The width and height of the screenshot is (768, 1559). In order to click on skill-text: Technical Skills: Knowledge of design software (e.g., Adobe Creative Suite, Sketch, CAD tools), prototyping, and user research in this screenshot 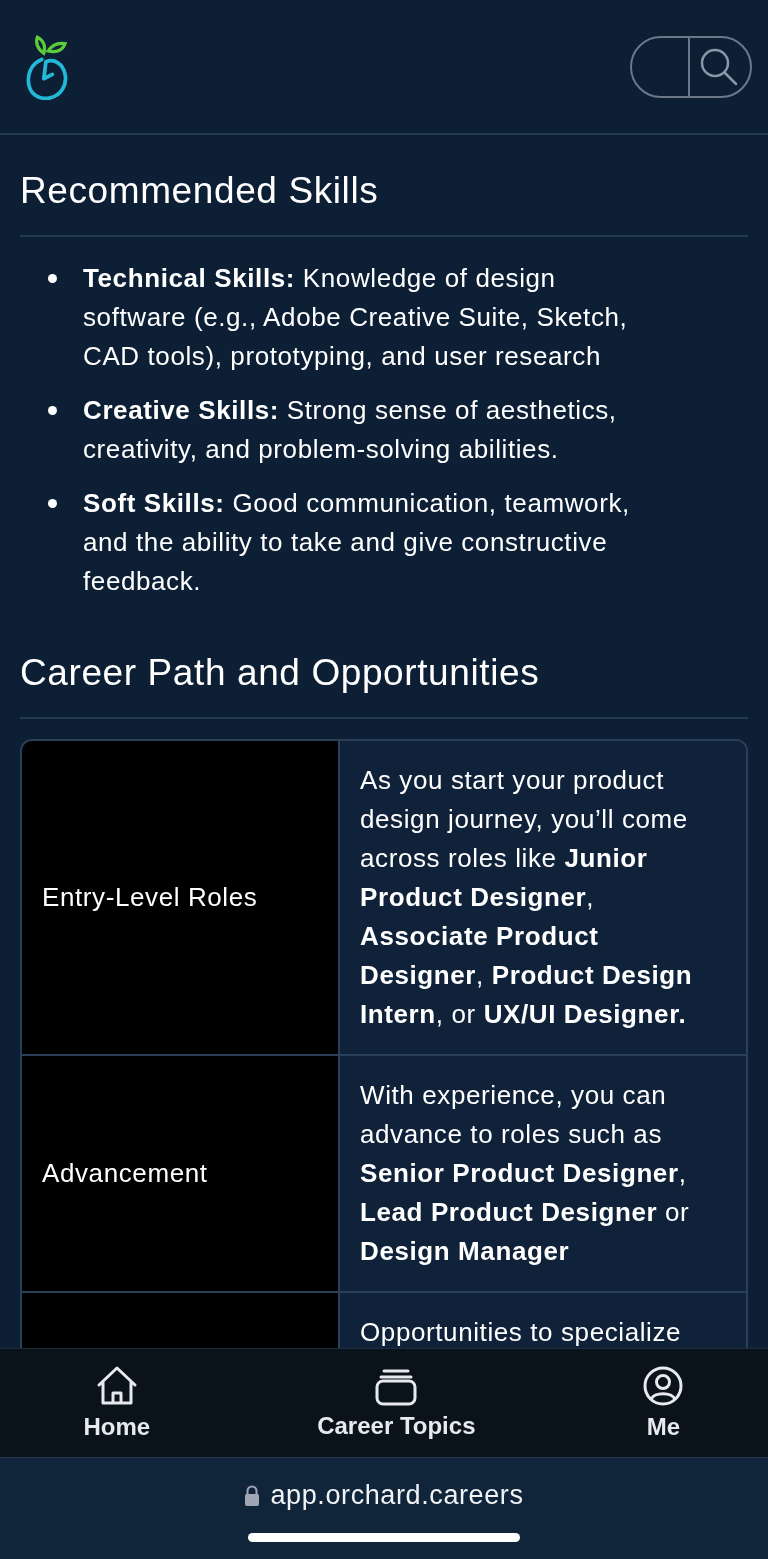, I will do `click(356, 317)`.